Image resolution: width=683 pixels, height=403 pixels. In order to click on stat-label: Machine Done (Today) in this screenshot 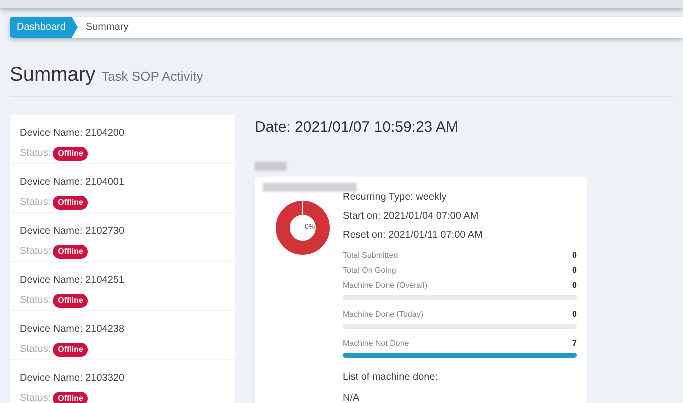, I will do `click(383, 314)`.